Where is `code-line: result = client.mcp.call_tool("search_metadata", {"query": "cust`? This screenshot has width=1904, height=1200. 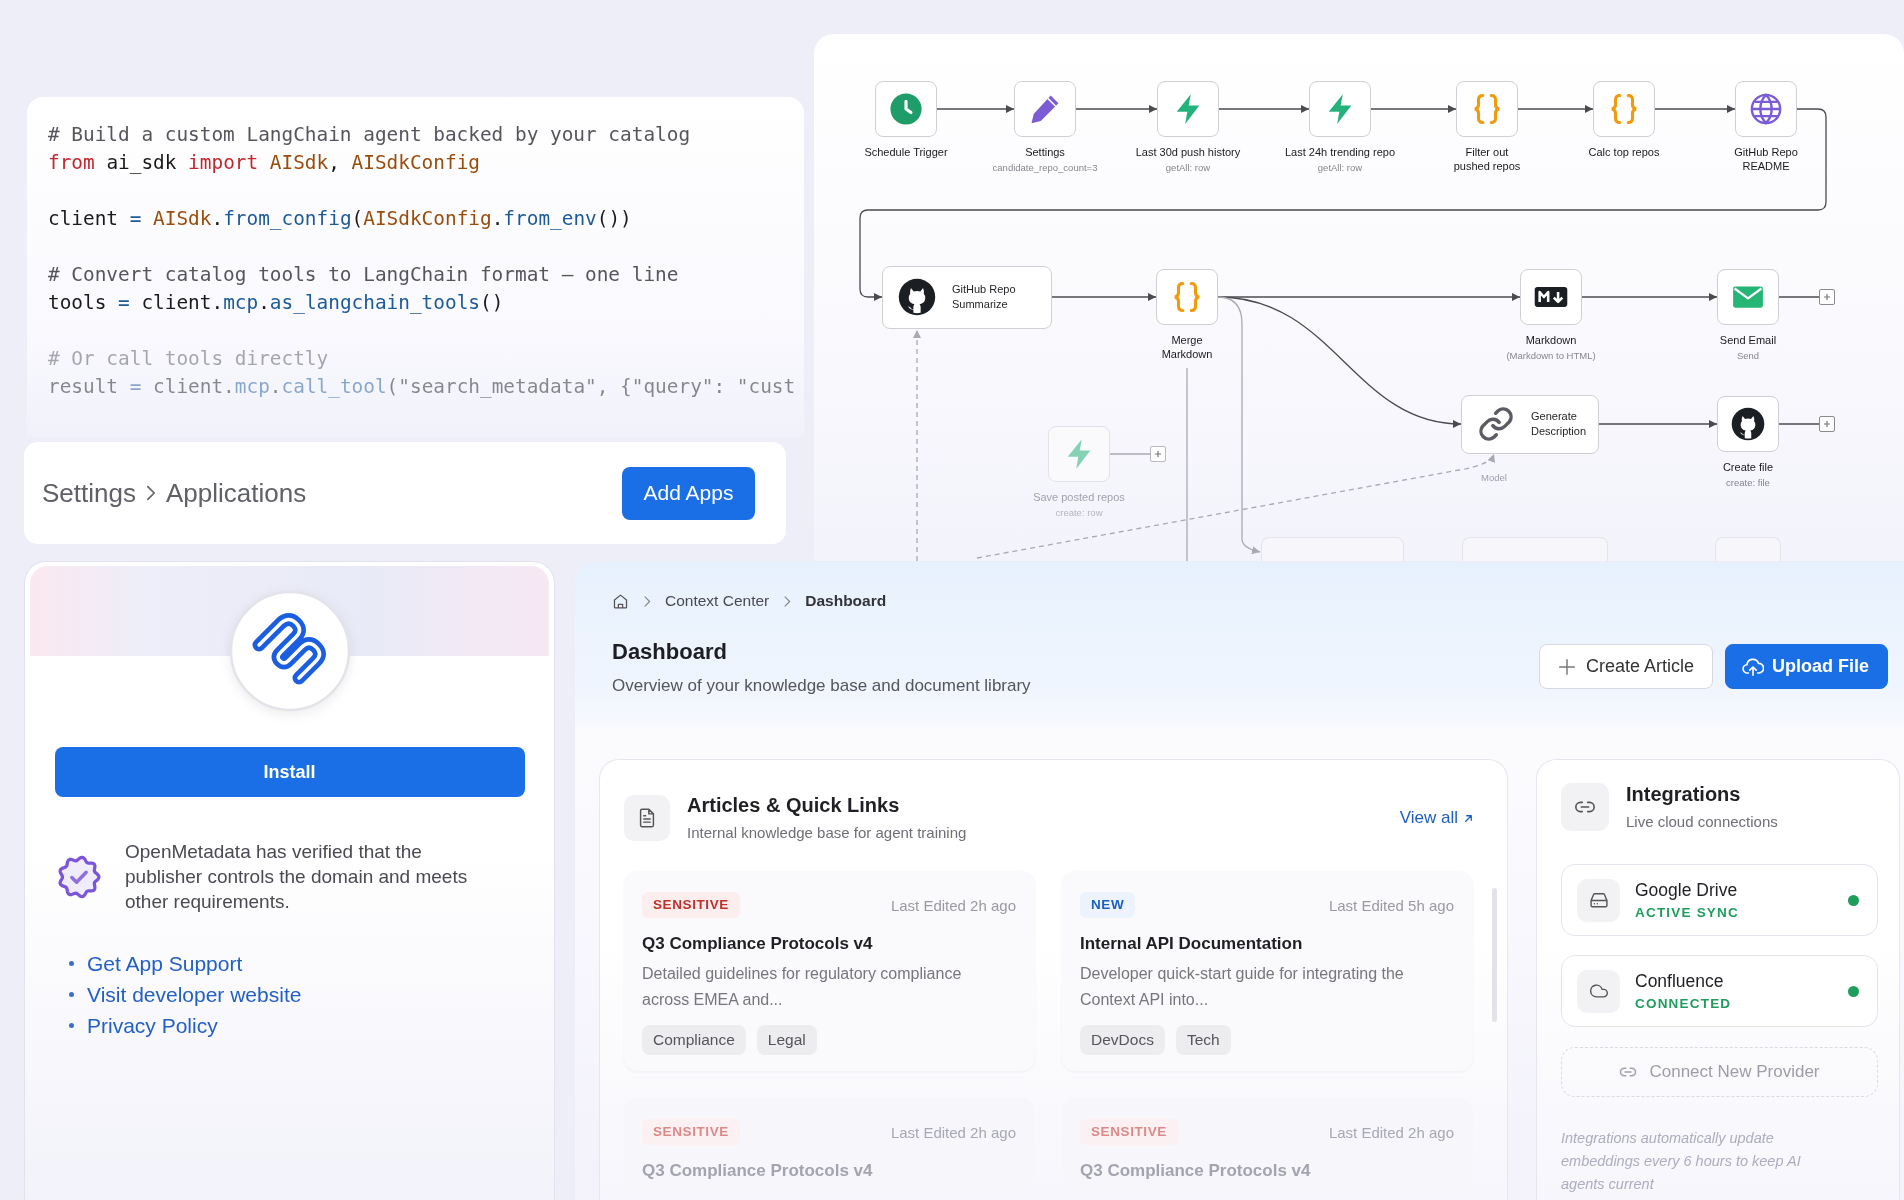
code-line: result = client.mcp.call_tool("search_metadata", {"query": "cust is located at coordinates (422, 387).